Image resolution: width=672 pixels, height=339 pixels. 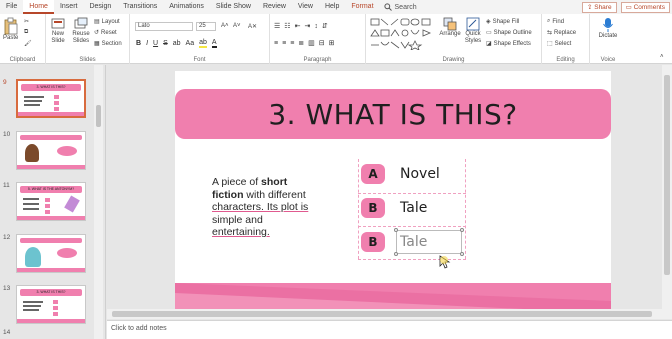 I want to click on quick-styles-button: Quick Styles, so click(x=473, y=31).